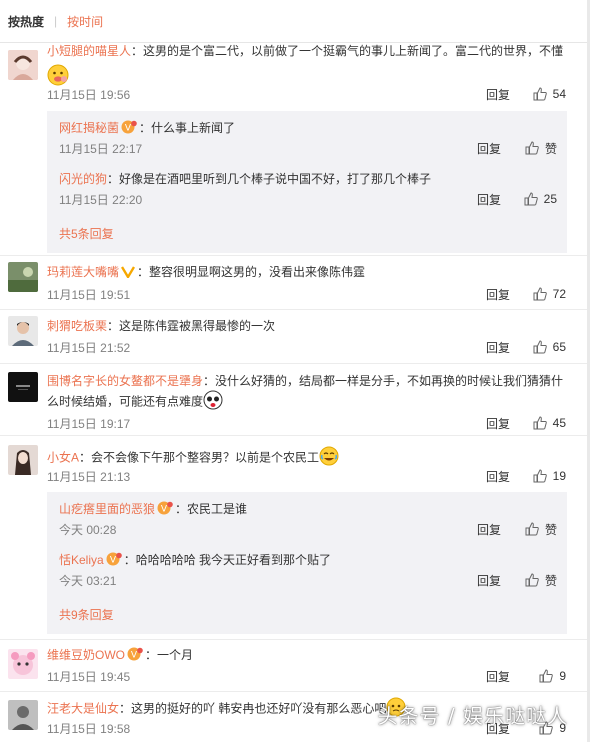 This screenshot has width=590, height=742. What do you see at coordinates (89, 476) in the screenshot?
I see `comment-time: 11月15日 21:13` at bounding box center [89, 476].